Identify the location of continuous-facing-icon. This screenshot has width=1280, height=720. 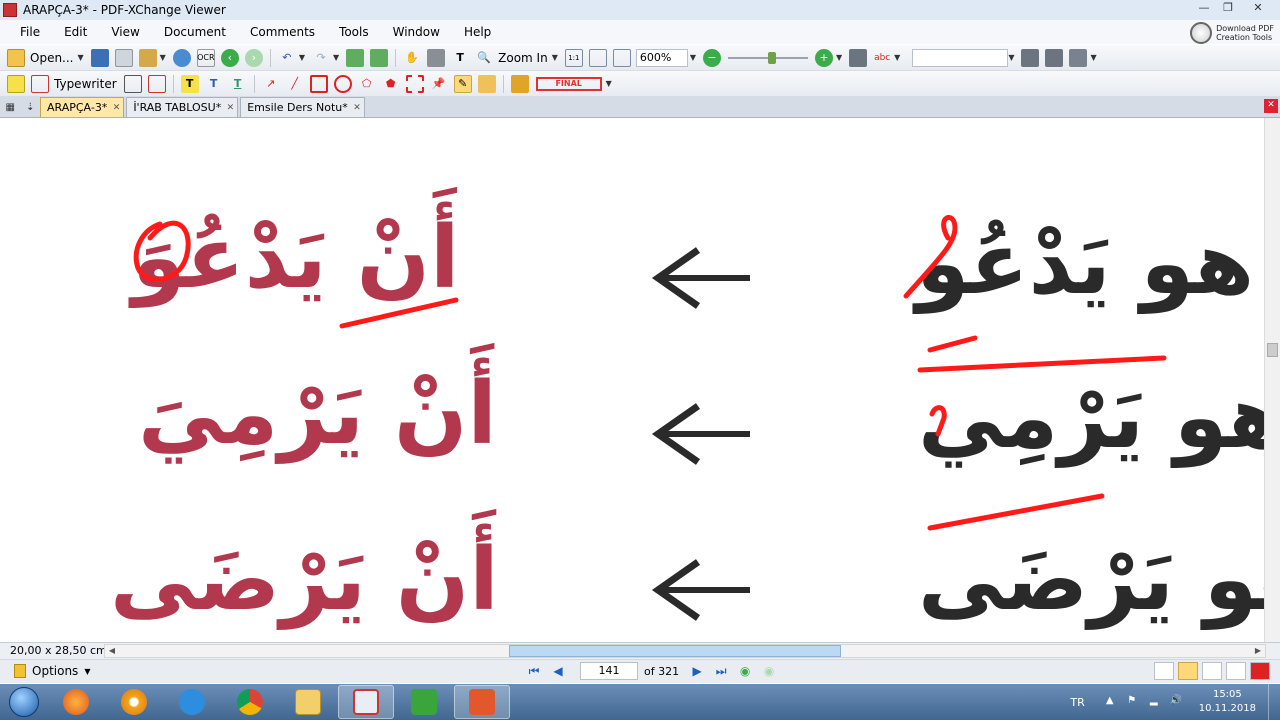
(1236, 671).